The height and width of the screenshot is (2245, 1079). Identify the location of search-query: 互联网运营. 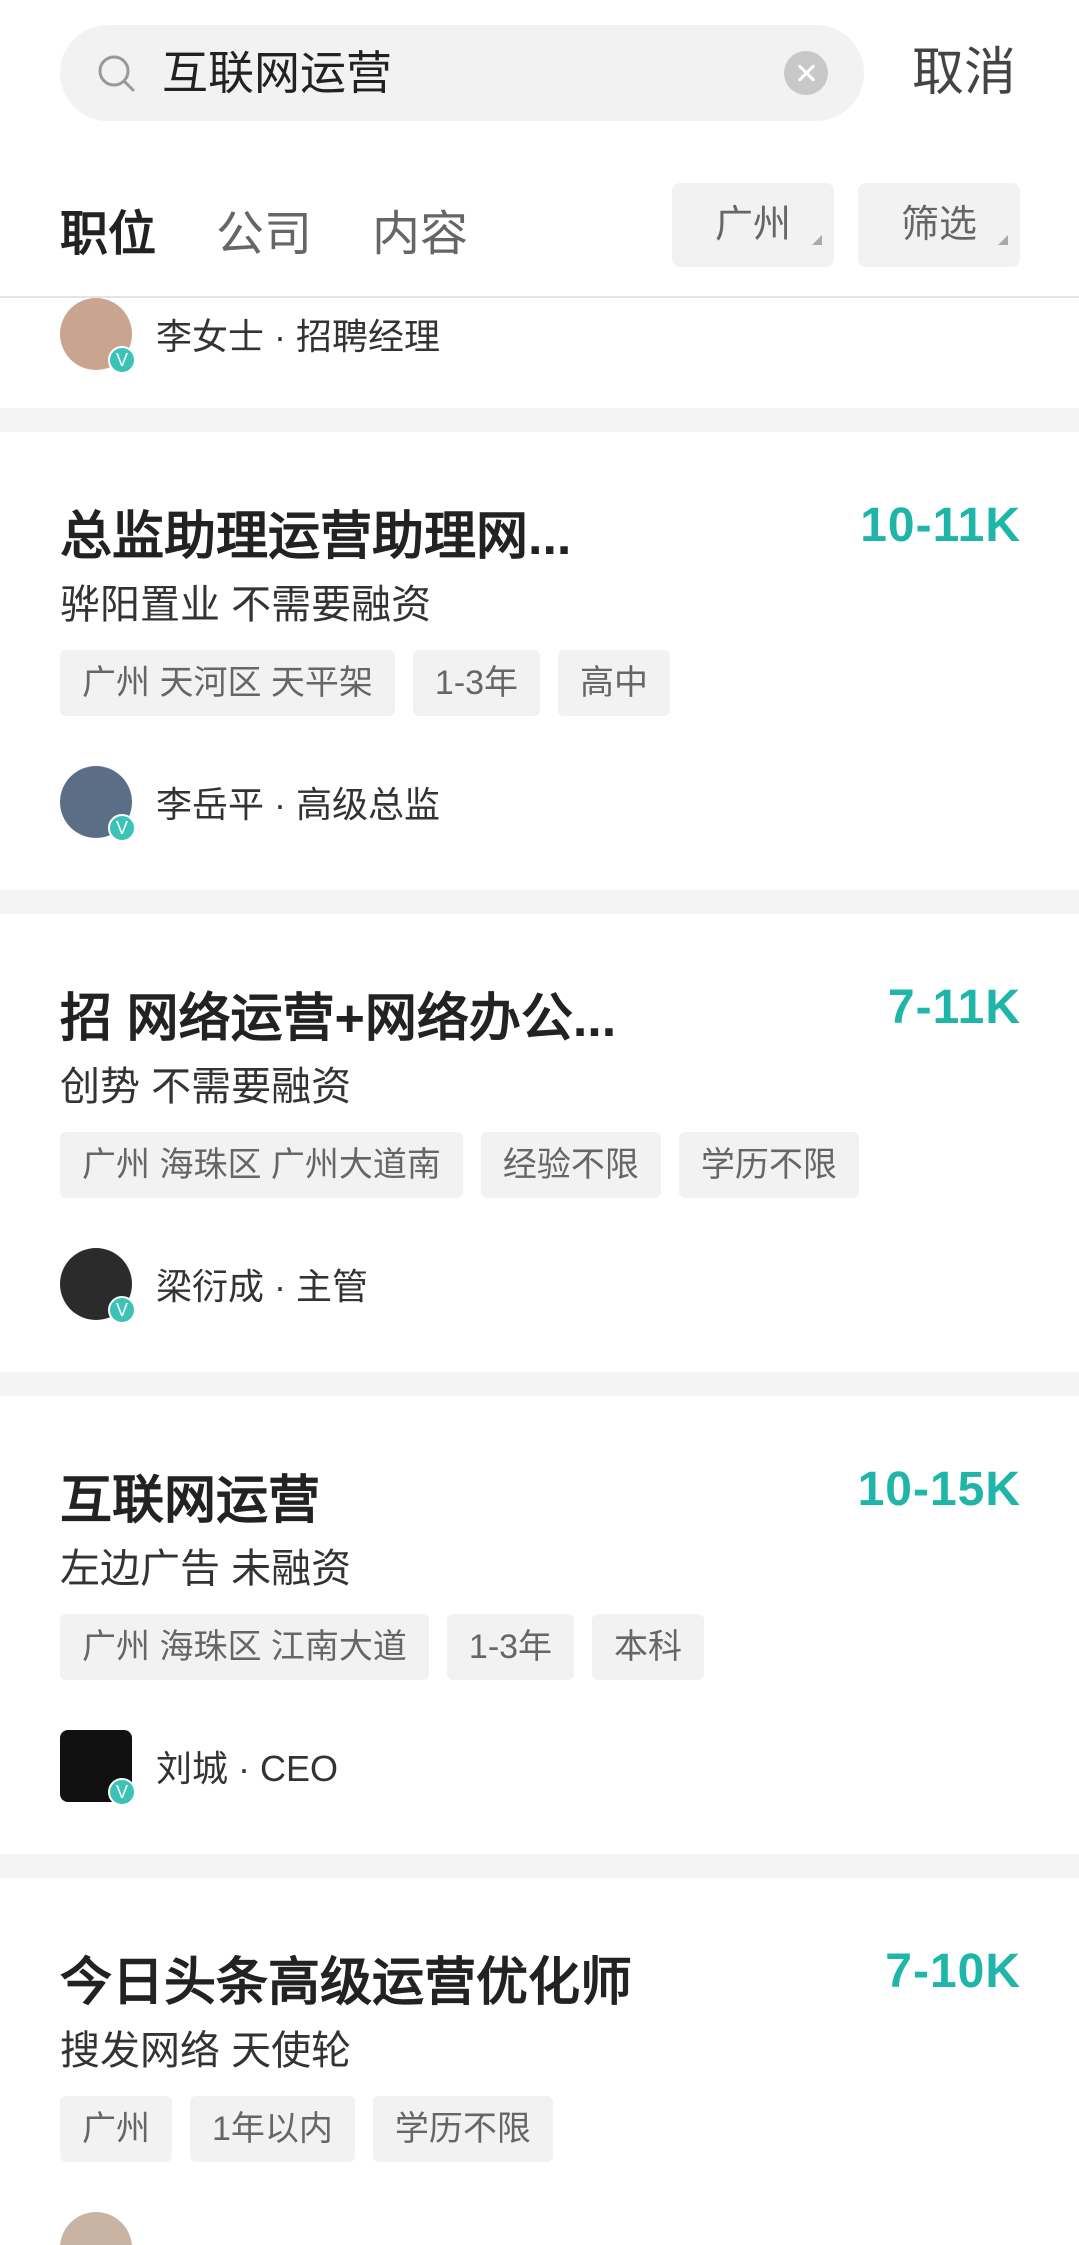
(277, 73).